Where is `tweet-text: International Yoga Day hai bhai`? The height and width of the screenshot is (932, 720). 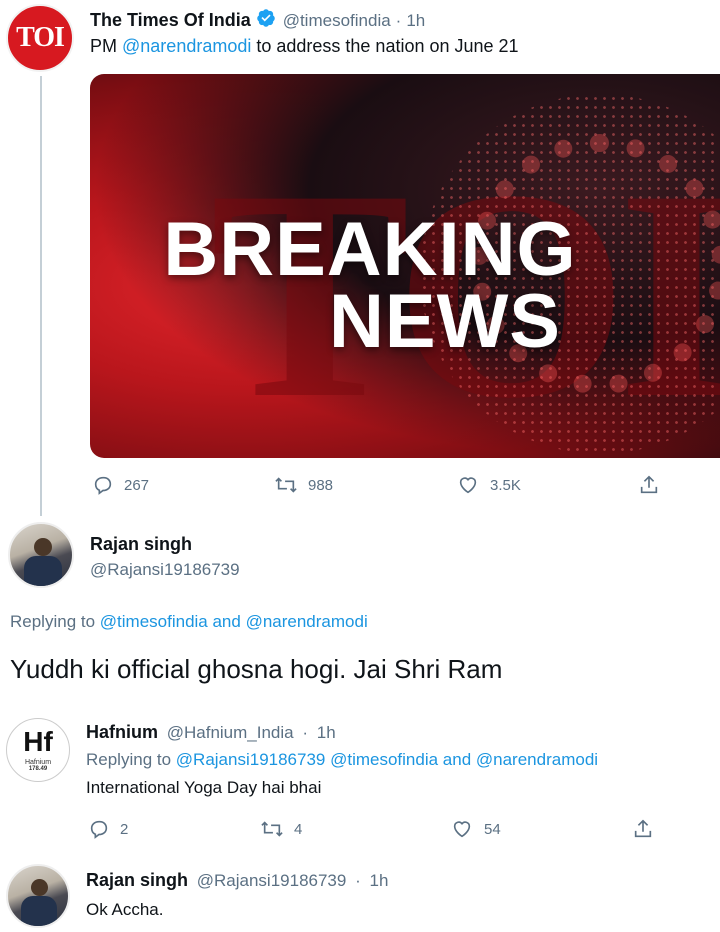 tweet-text: International Yoga Day hai bhai is located at coordinates (204, 787).